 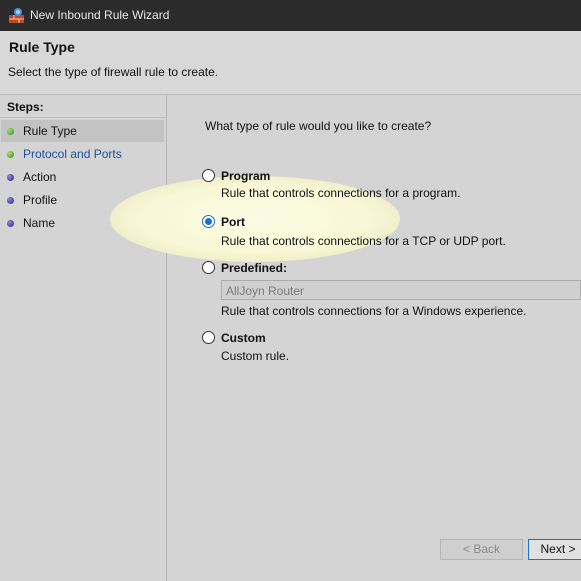 I want to click on step-label: Name, so click(x=39, y=223).